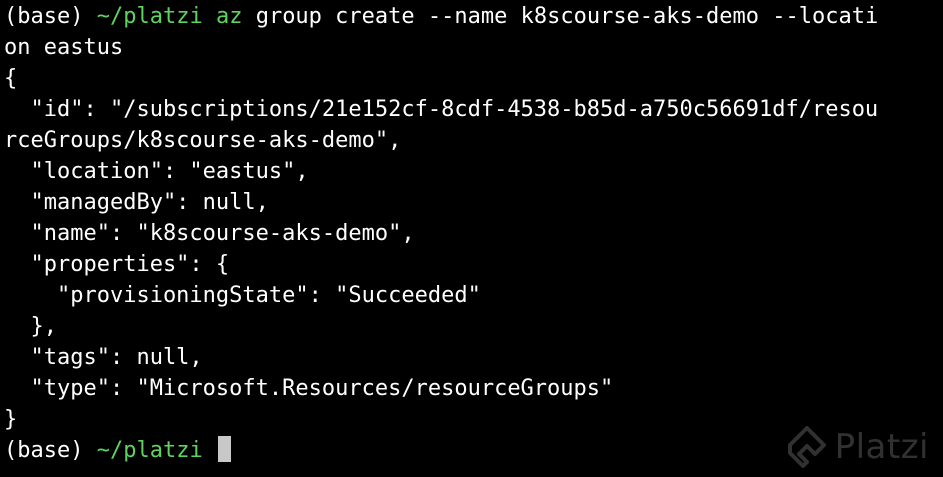 The height and width of the screenshot is (477, 943). I want to click on output-line: "name": "k8scourse-aks-demo",, so click(209, 233).